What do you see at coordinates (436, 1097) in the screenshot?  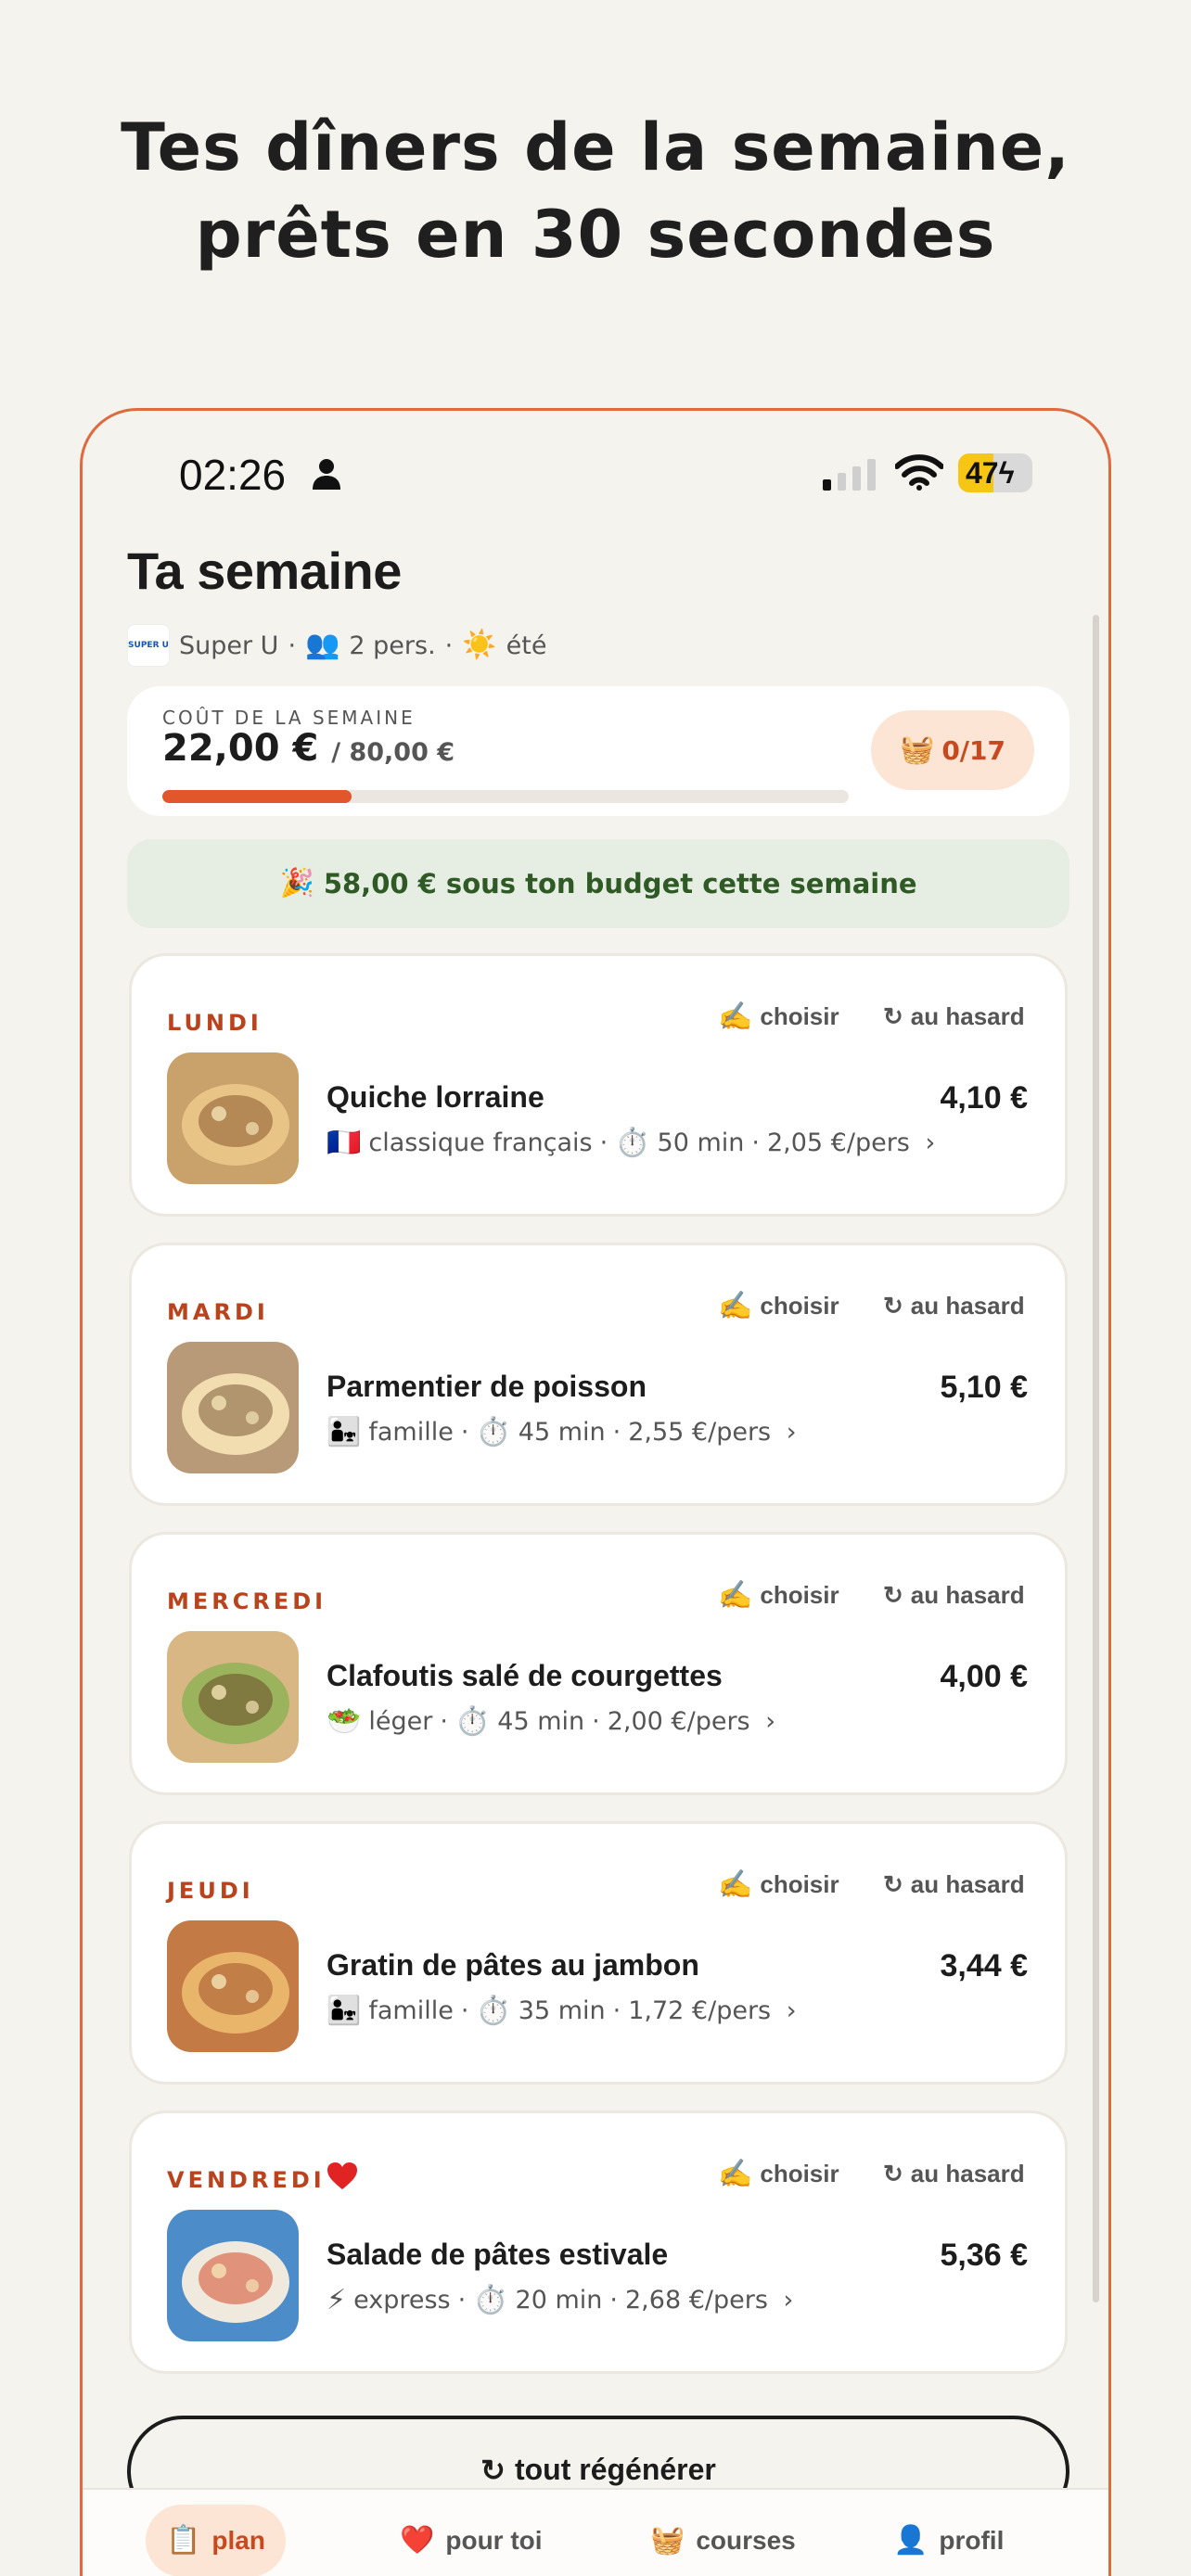 I see `recipe-name: Quiche lorraine` at bounding box center [436, 1097].